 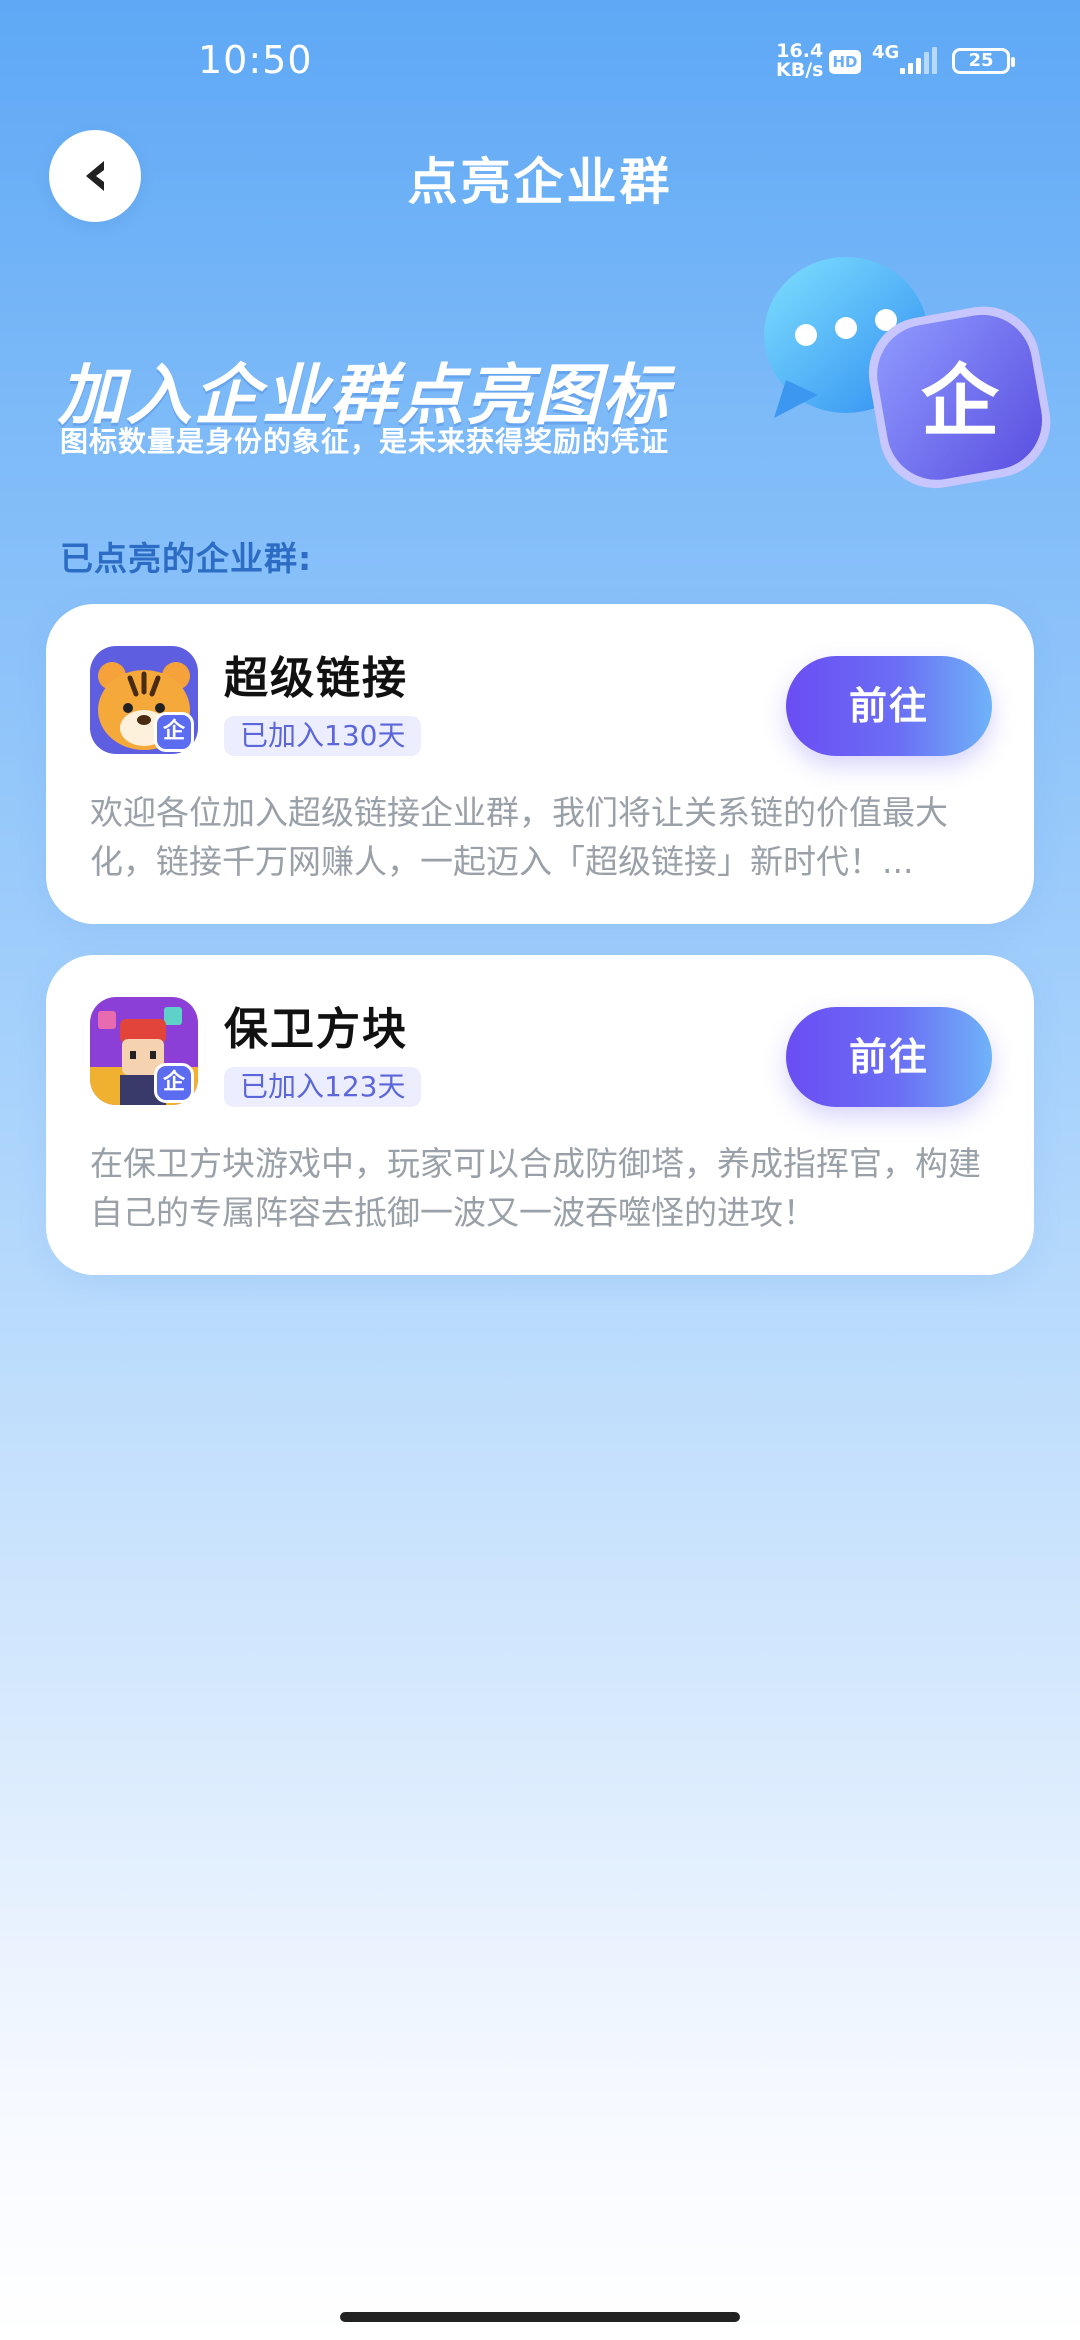 I want to click on network-speed-unit: KB/s, so click(x=800, y=70).